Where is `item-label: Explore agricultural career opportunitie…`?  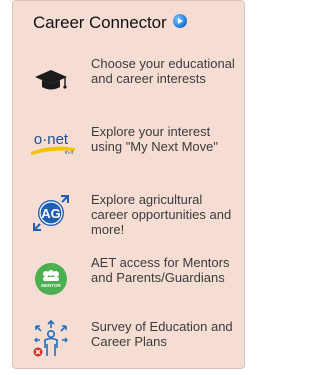
item-label: Explore agricultural career opportunitie… is located at coordinates (161, 214).